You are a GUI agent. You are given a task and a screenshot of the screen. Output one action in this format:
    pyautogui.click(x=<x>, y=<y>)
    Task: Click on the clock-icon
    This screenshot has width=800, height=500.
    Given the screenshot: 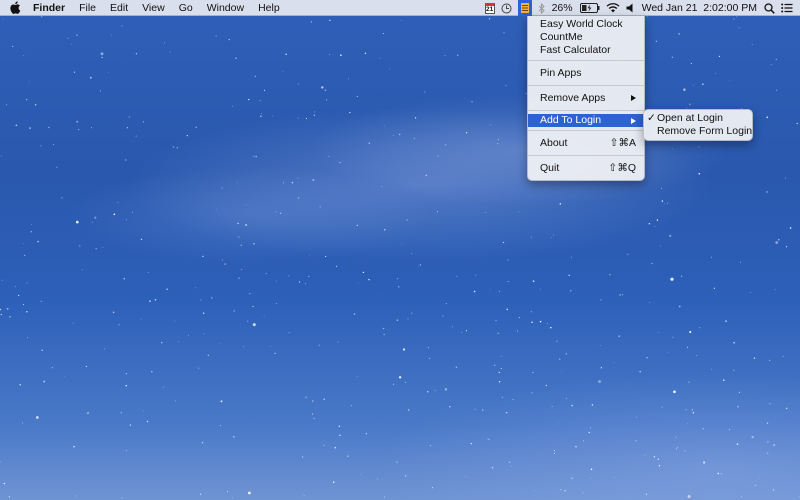 What is the action you would take?
    pyautogui.click(x=506, y=8)
    